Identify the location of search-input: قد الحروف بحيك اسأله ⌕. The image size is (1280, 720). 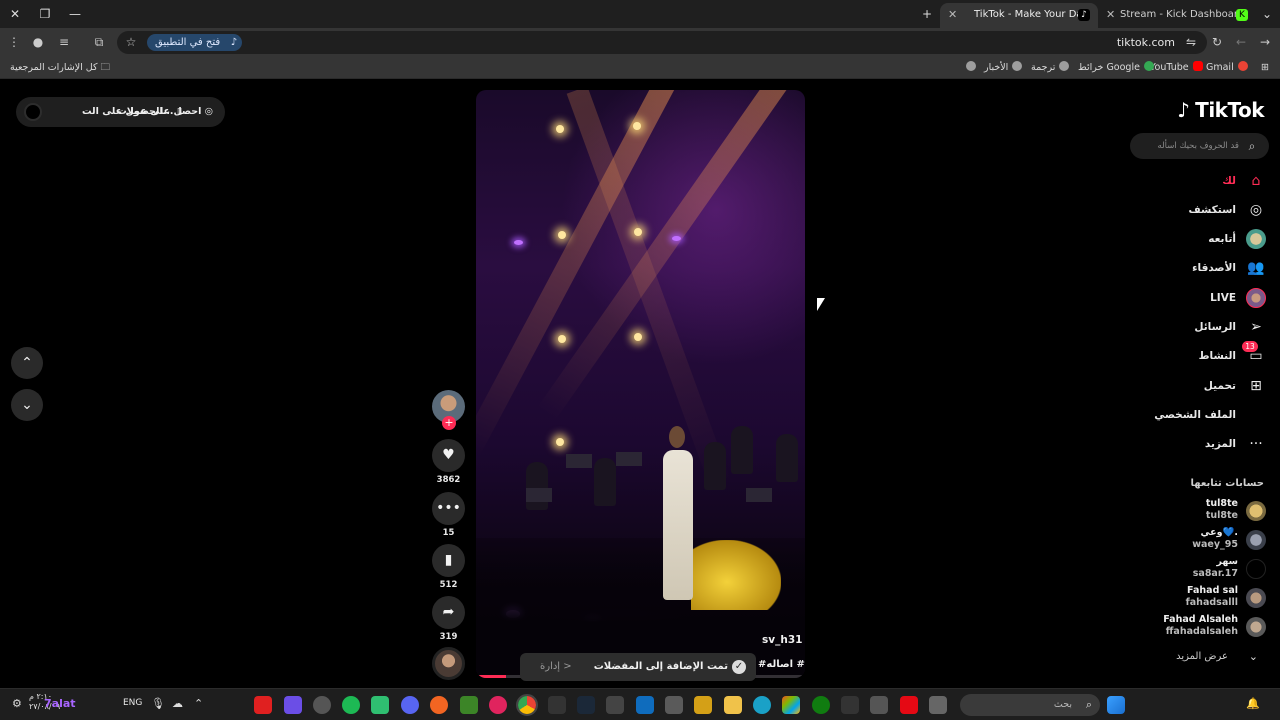
(1199, 146).